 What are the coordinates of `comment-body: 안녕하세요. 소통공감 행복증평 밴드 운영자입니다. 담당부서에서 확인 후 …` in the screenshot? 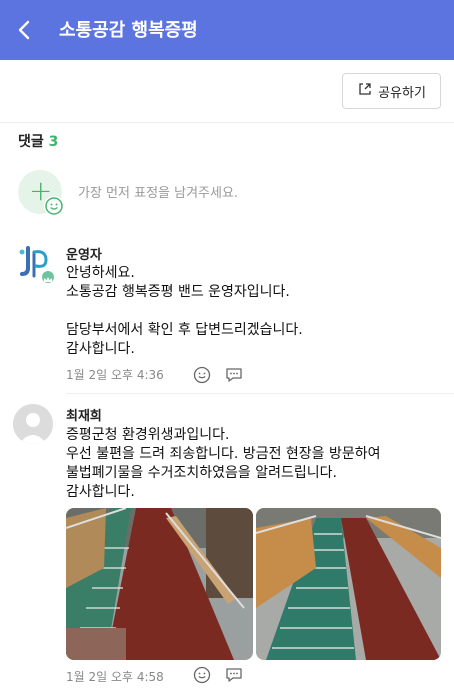 It's located at (184, 311).